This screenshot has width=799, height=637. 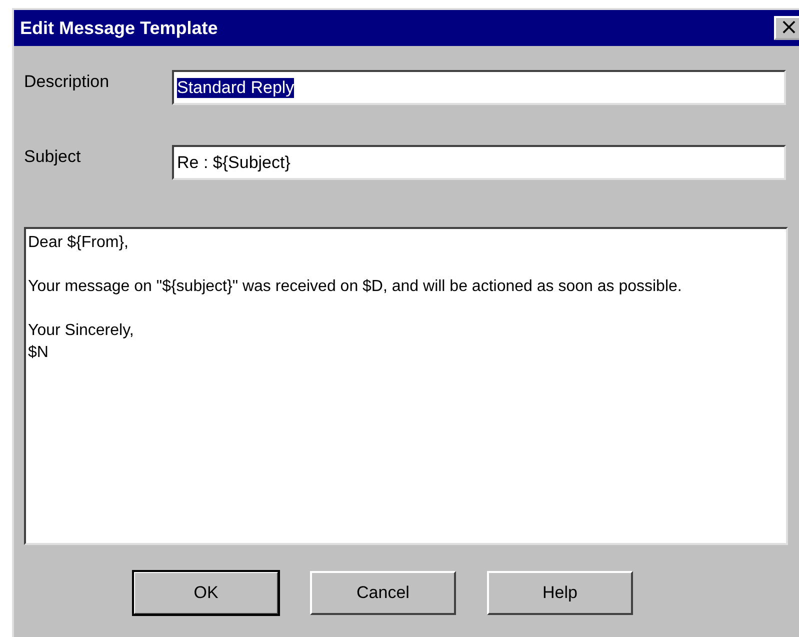 I want to click on dialog-button: OK, so click(x=206, y=593).